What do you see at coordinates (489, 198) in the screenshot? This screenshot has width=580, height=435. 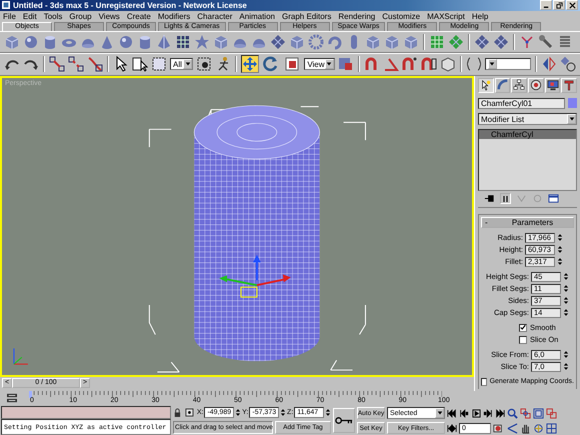 I see `pin-icon` at bounding box center [489, 198].